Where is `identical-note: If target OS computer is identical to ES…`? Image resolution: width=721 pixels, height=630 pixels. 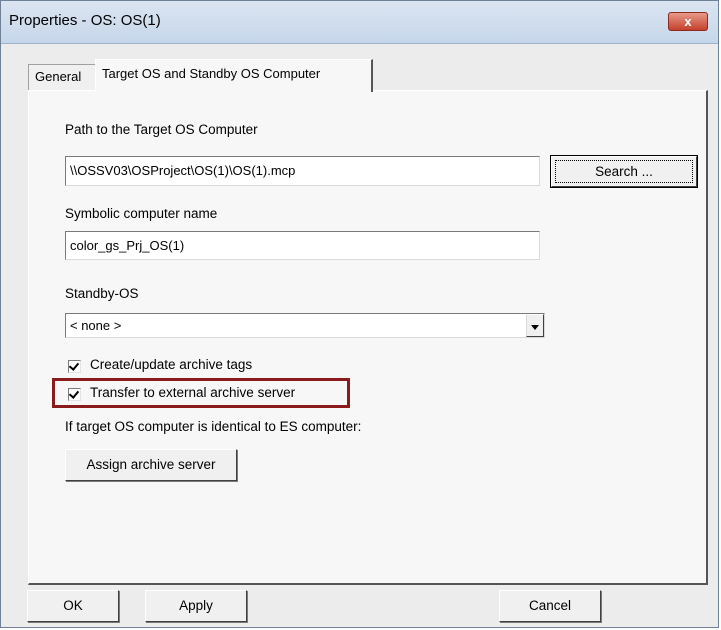 identical-note: If target OS computer is identical to ES… is located at coordinates (213, 426).